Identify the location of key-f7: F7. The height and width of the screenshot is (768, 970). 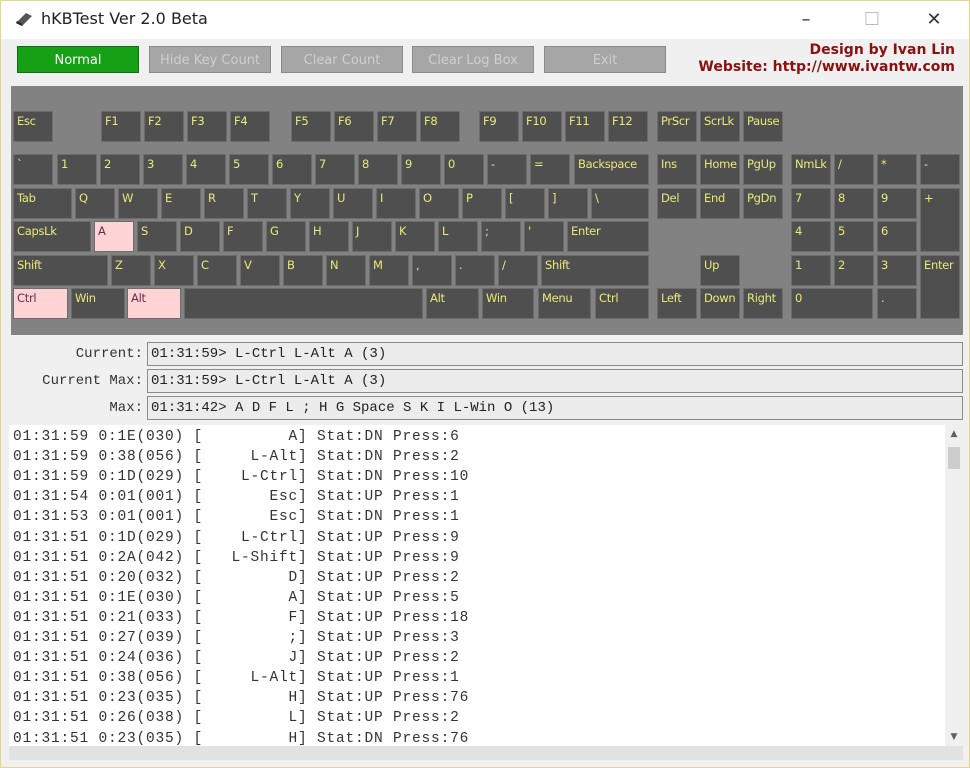
(397, 126).